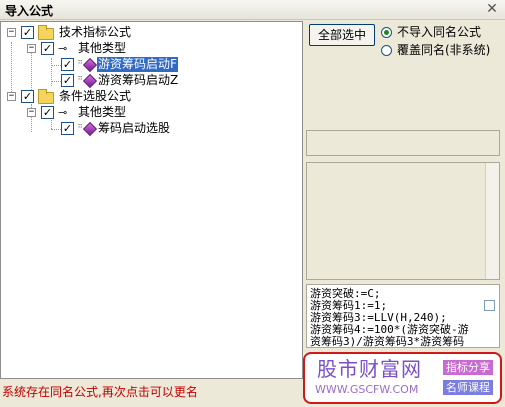 Image resolution: width=505 pixels, height=407 pixels. I want to click on tree-node-label: 游资筹码启动F, so click(137, 64).